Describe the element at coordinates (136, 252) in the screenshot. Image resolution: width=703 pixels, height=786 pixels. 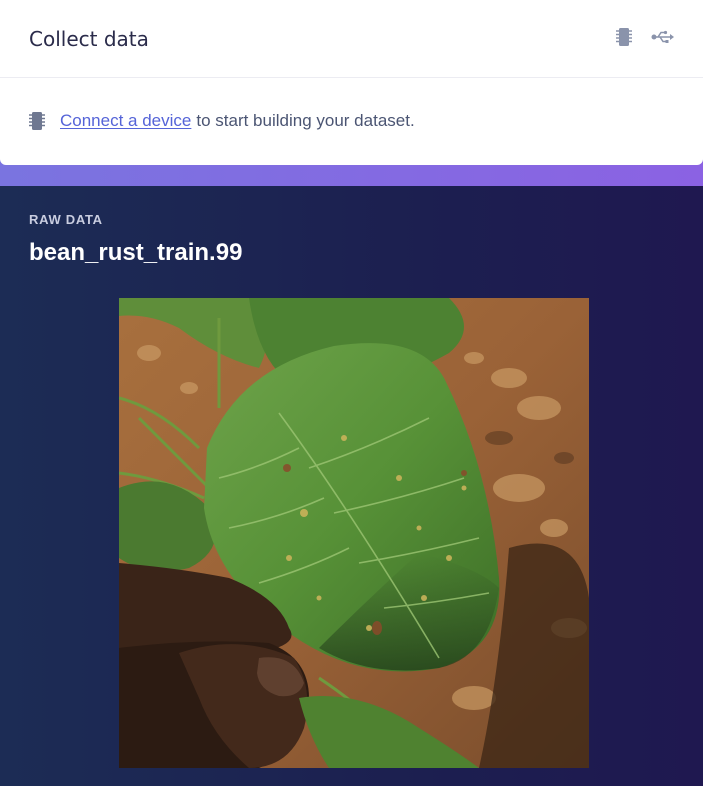
I see `sample-name: bean_rust_train.99` at that location.